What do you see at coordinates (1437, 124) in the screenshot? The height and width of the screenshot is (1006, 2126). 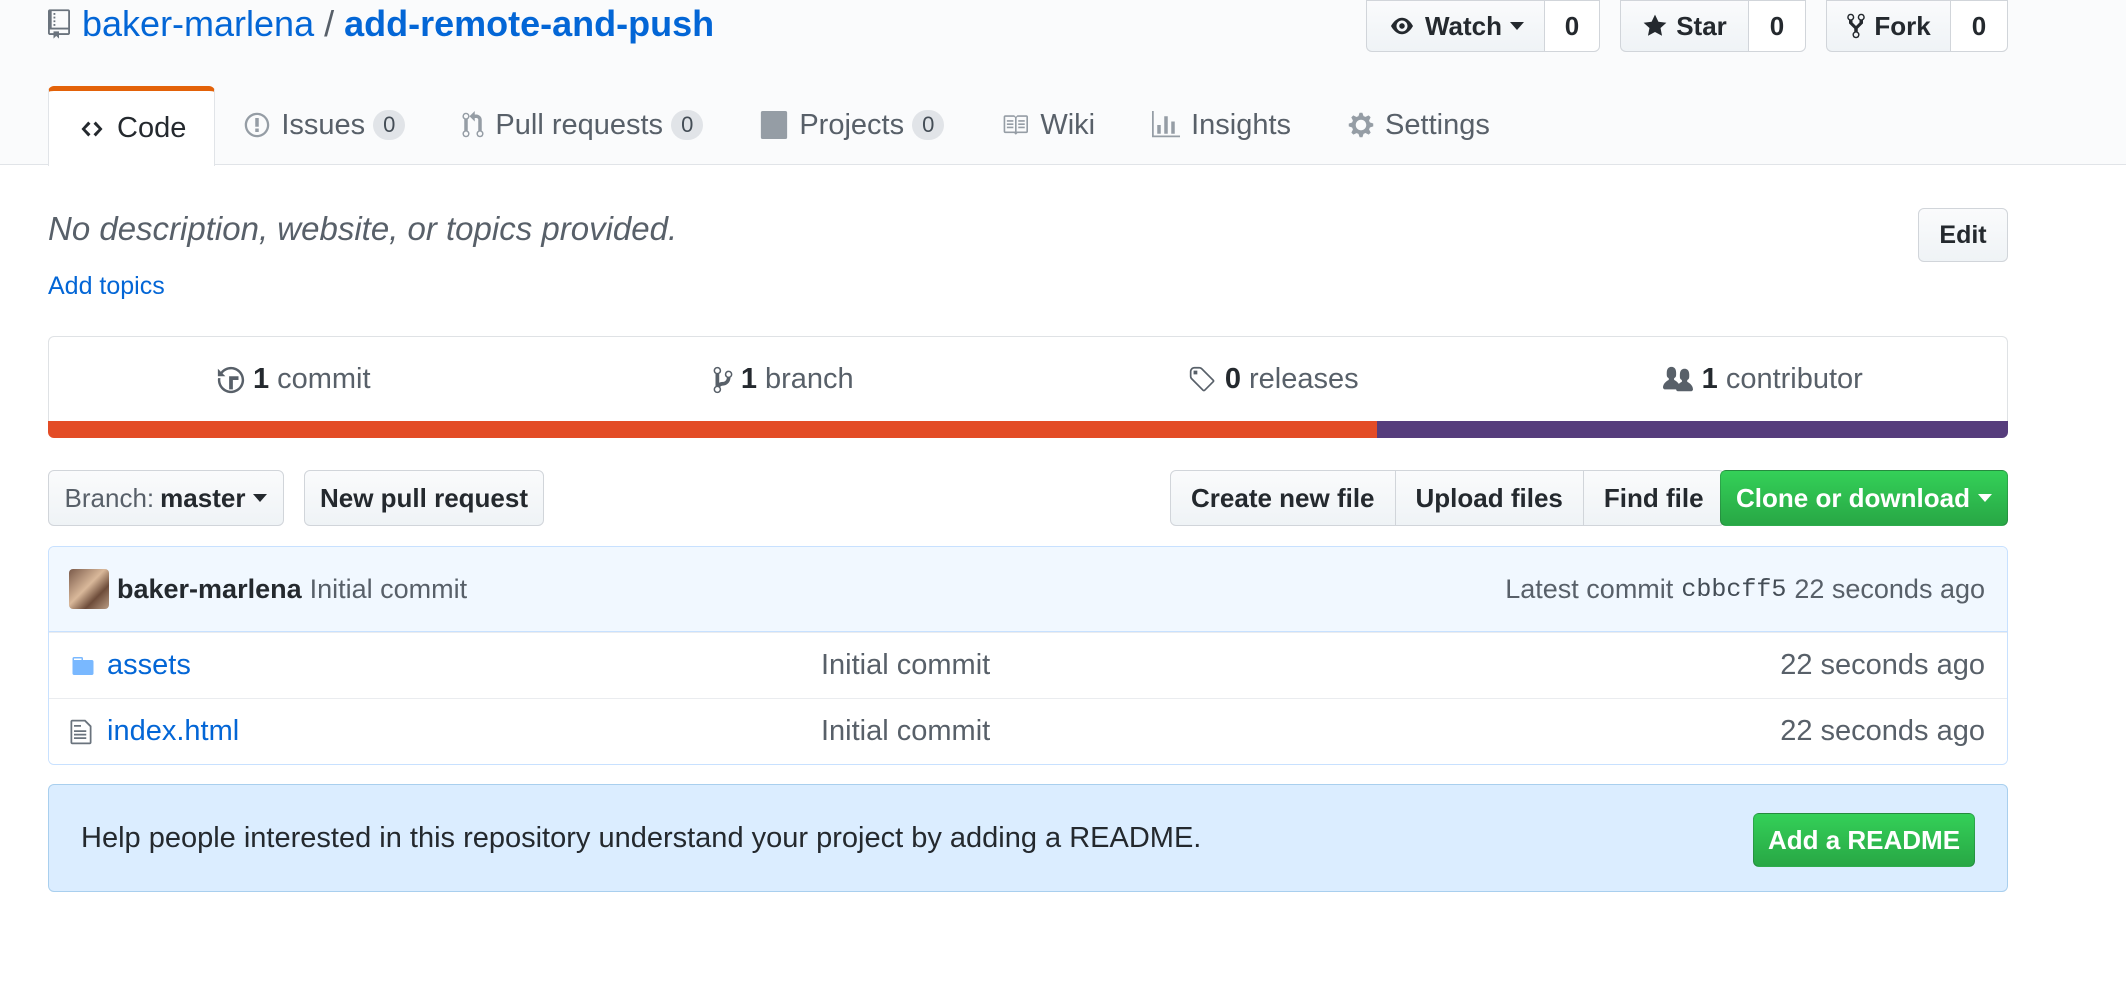 I see `tab-label: Settings` at bounding box center [1437, 124].